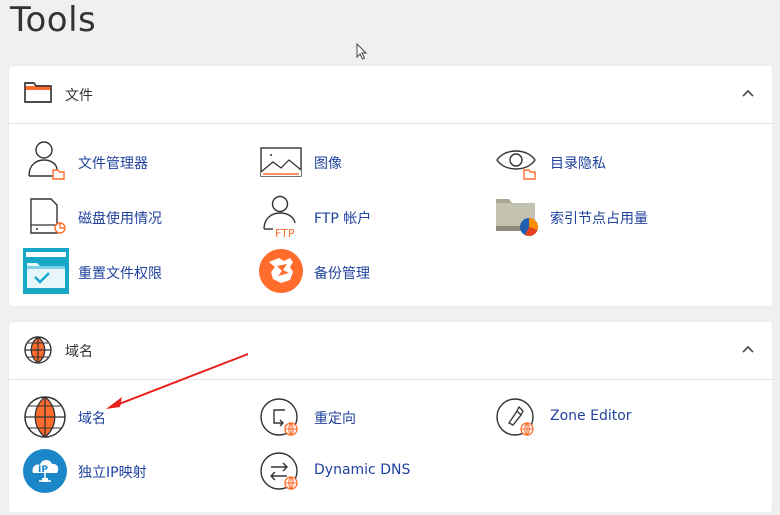 Image resolution: width=780 pixels, height=515 pixels. What do you see at coordinates (285, 233) in the screenshot?
I see `ftp-icon-text: FTP` at bounding box center [285, 233].